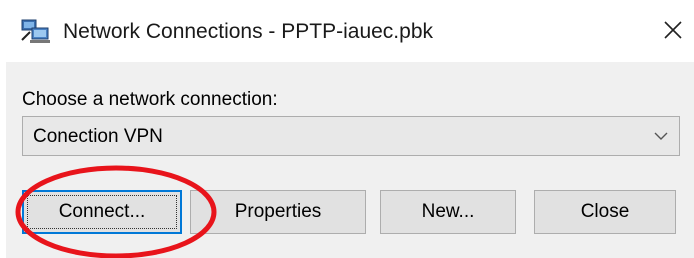 The width and height of the screenshot is (694, 258). I want to click on properties-button: Properties, so click(278, 212).